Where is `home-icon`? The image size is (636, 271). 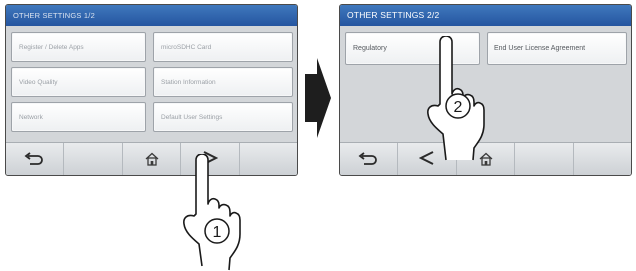
home-icon is located at coordinates (151, 159).